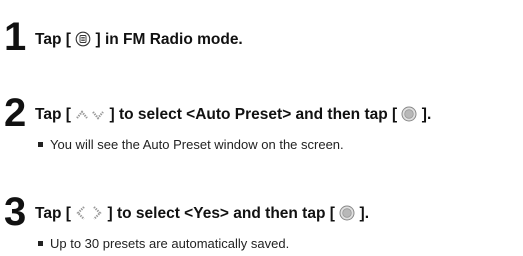 Image resolution: width=523 pixels, height=256 pixels. Describe the element at coordinates (15, 212) in the screenshot. I see `step-number: 3` at that location.